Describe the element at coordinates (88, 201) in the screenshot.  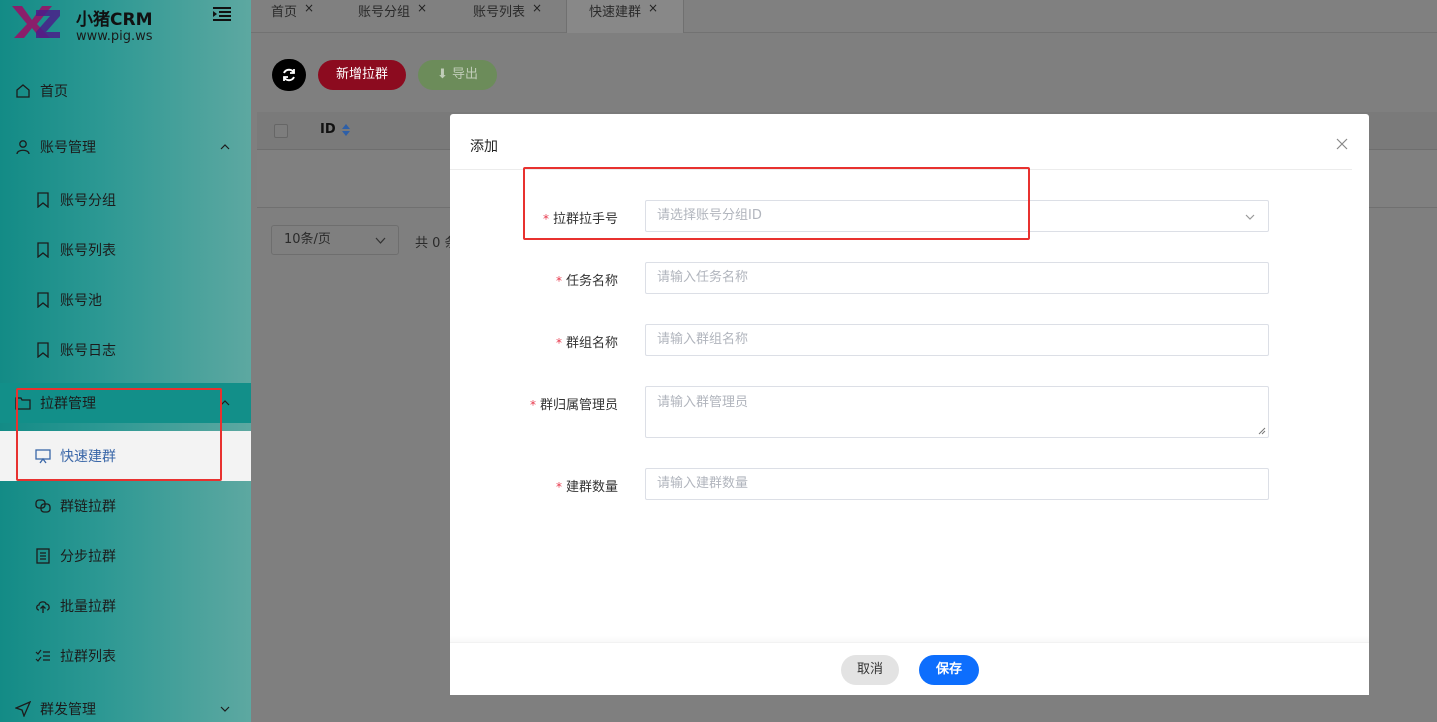
I see `sidebar-item-label: 账号分组` at that location.